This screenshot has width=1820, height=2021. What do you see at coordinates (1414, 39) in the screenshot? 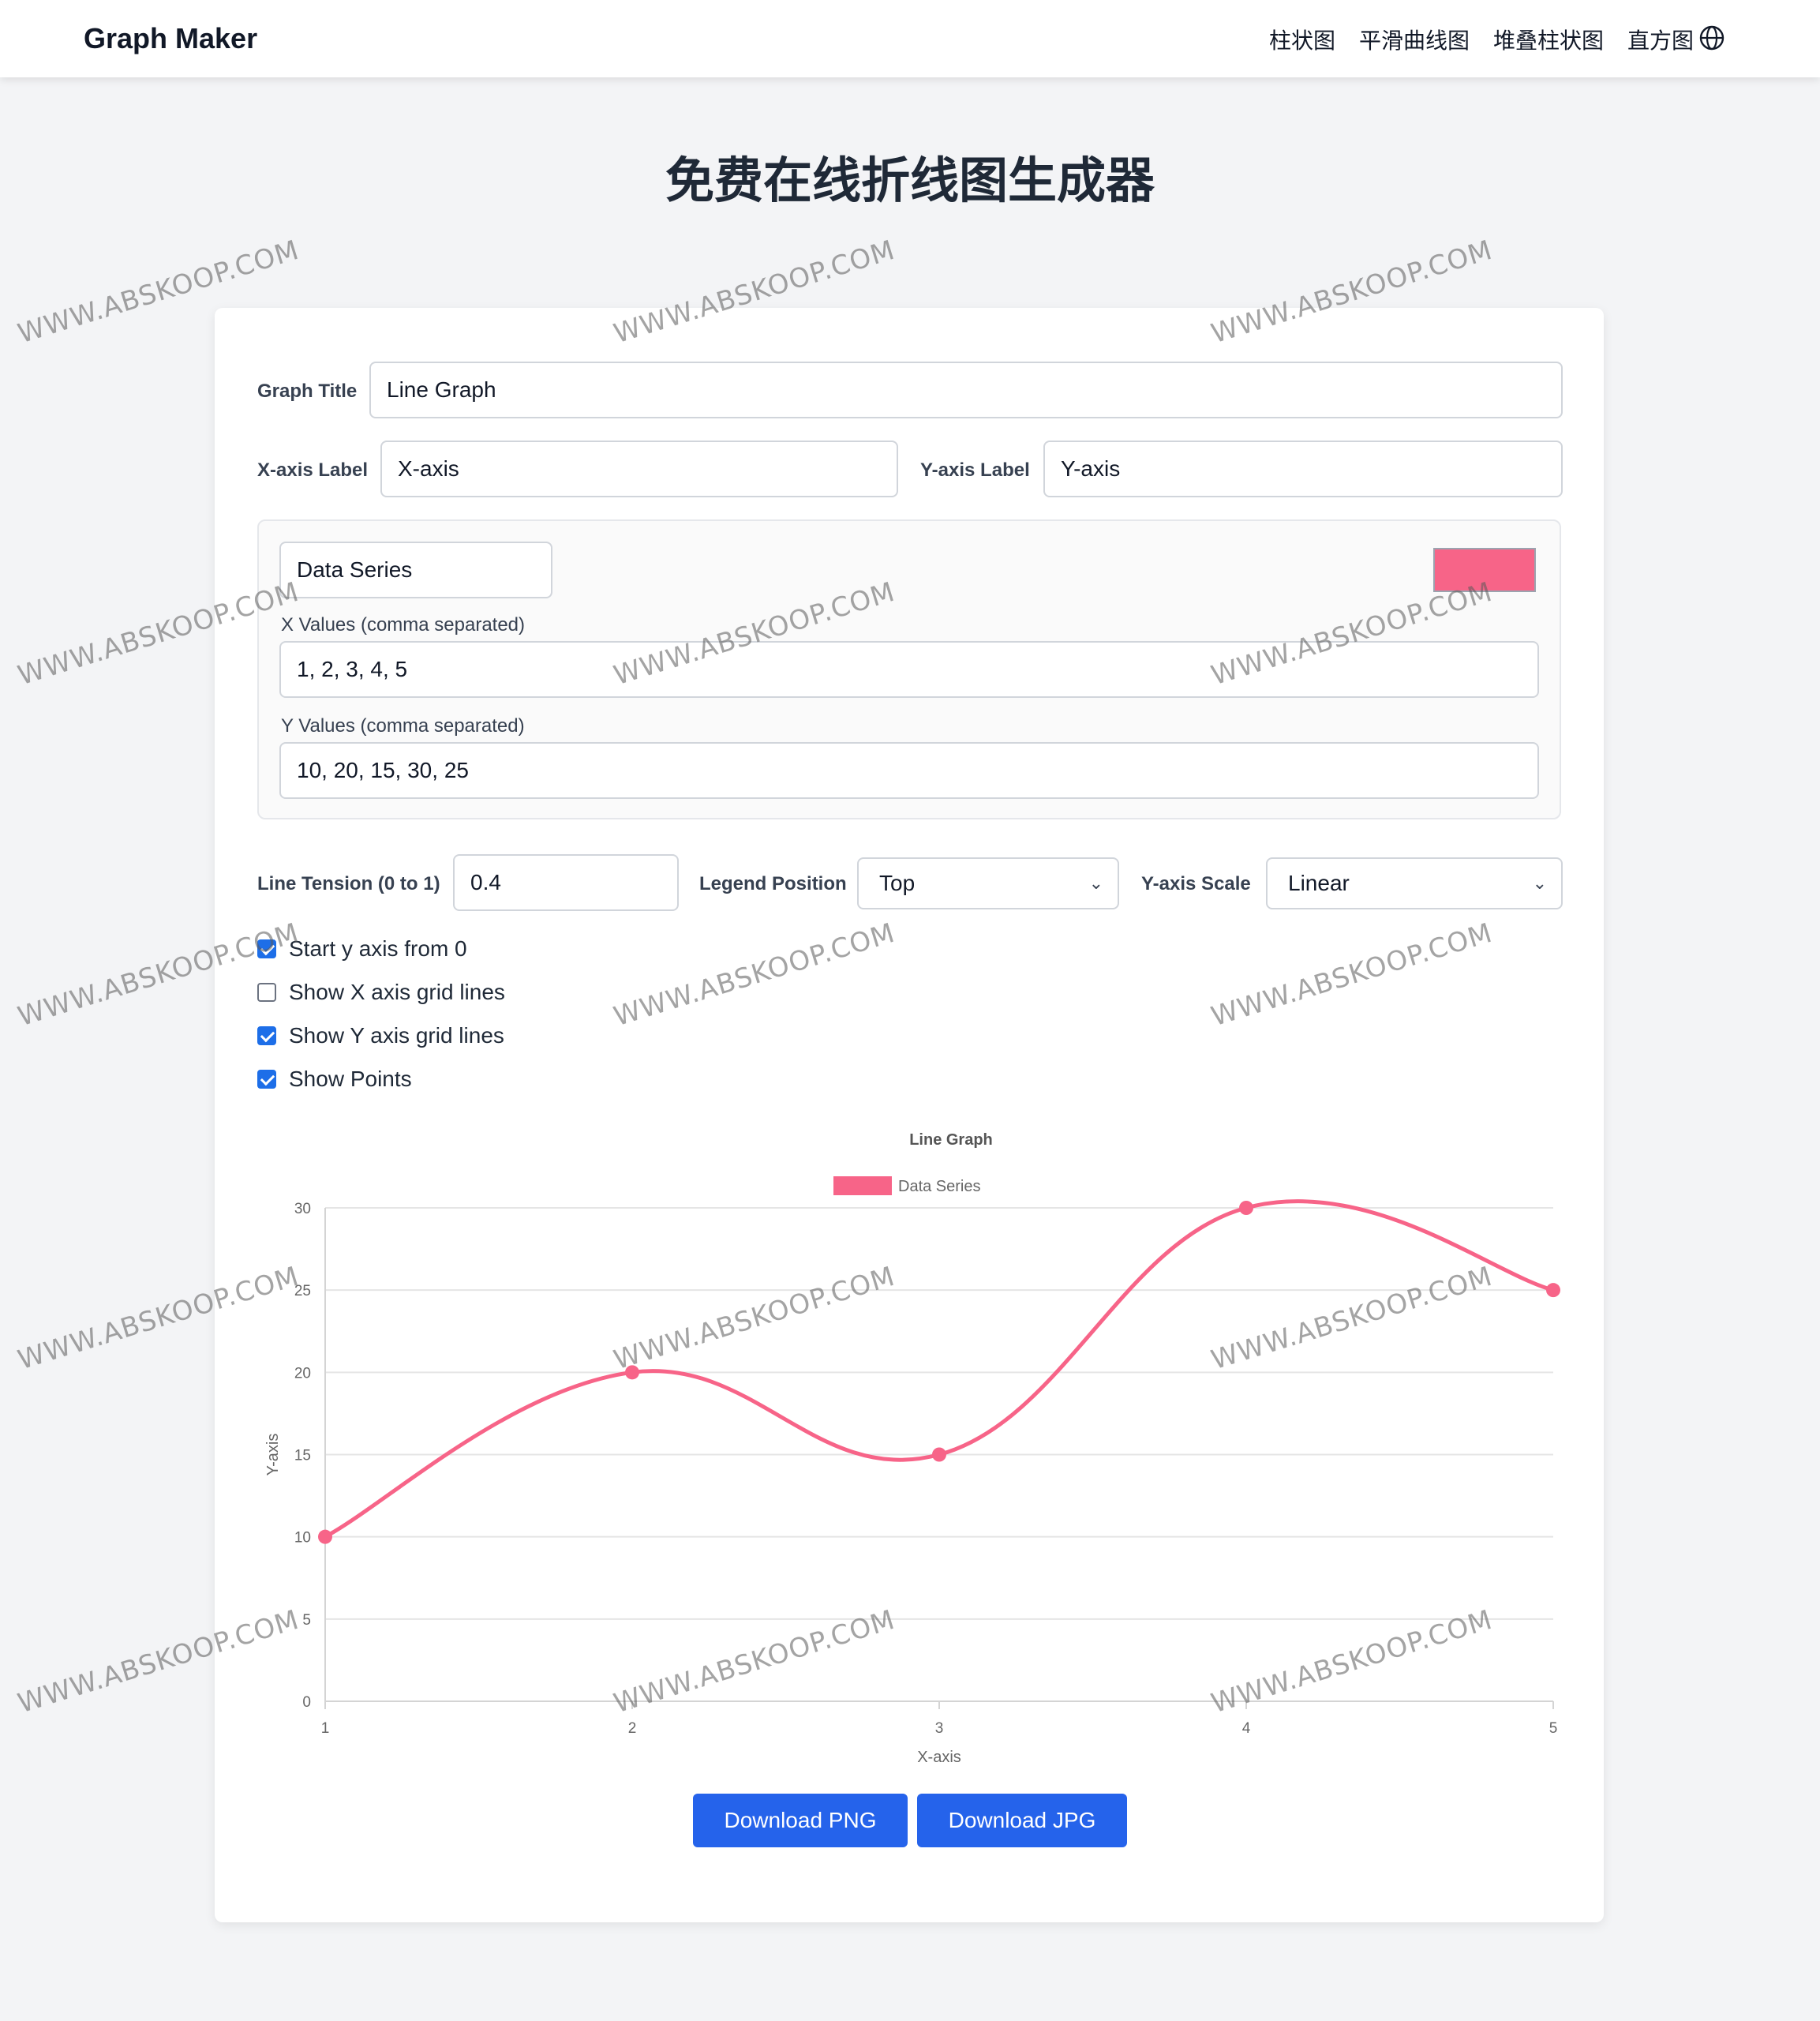
I see `nav-link-smooth-line: 平滑曲线图` at bounding box center [1414, 39].